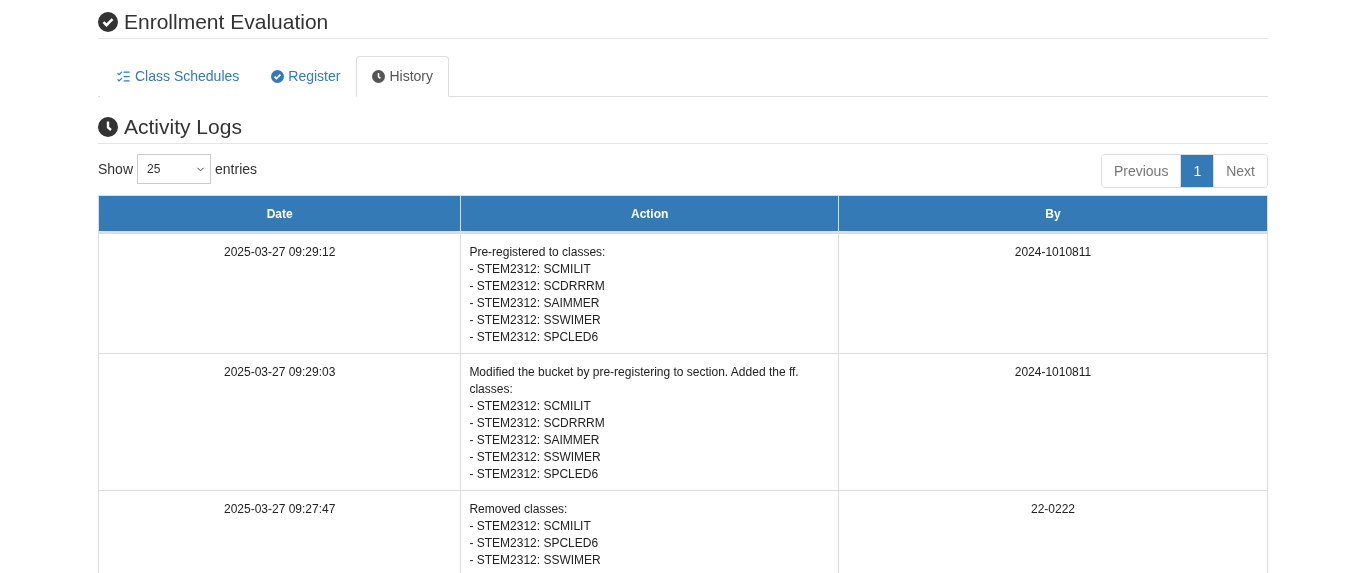 This screenshot has height=573, width=1358. I want to click on show-label: Show, so click(116, 169).